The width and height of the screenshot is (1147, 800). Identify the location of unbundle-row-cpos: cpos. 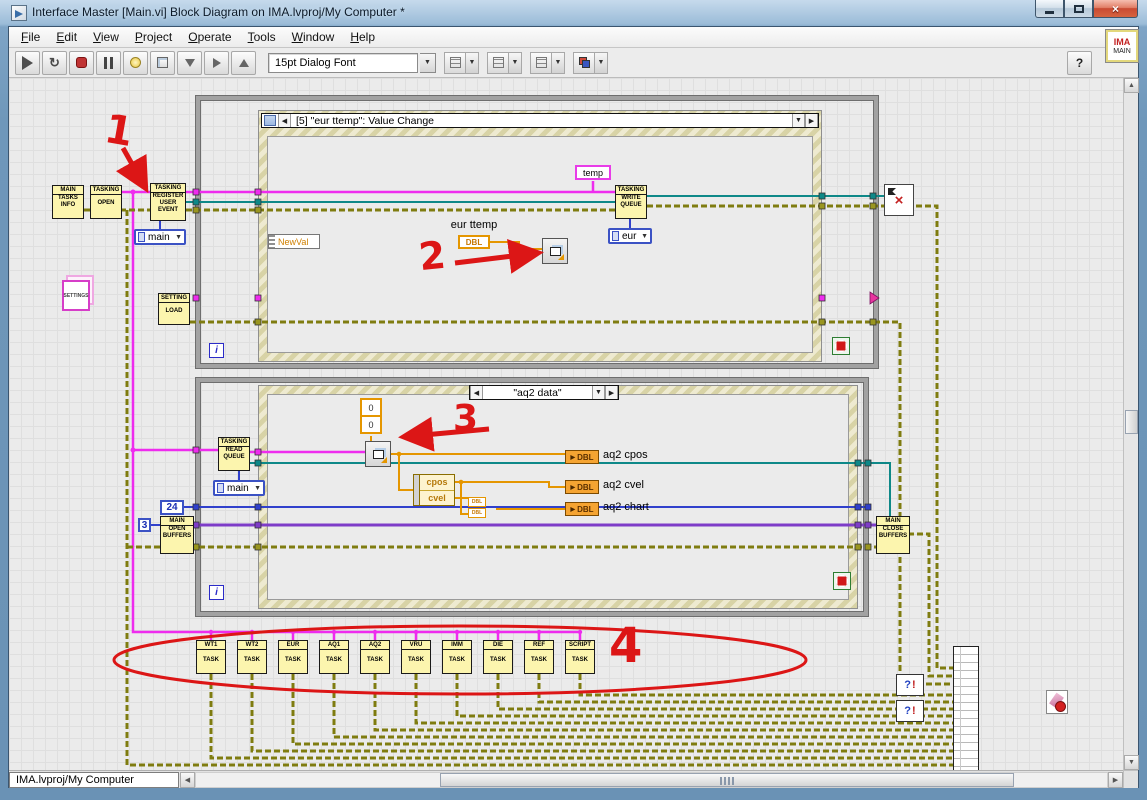
(437, 483).